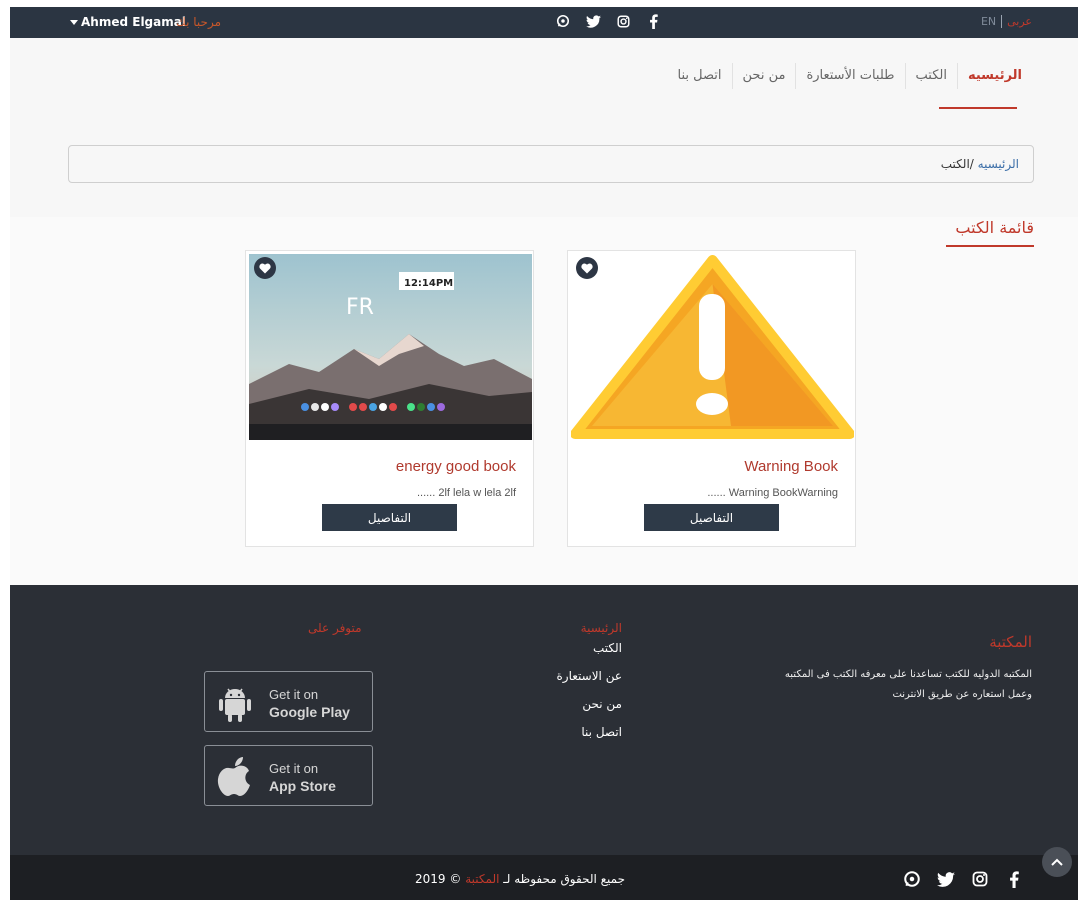 The height and width of the screenshot is (900, 1078). I want to click on copyright-prefix: جميع الحقوق محفوظه لـ, so click(564, 879).